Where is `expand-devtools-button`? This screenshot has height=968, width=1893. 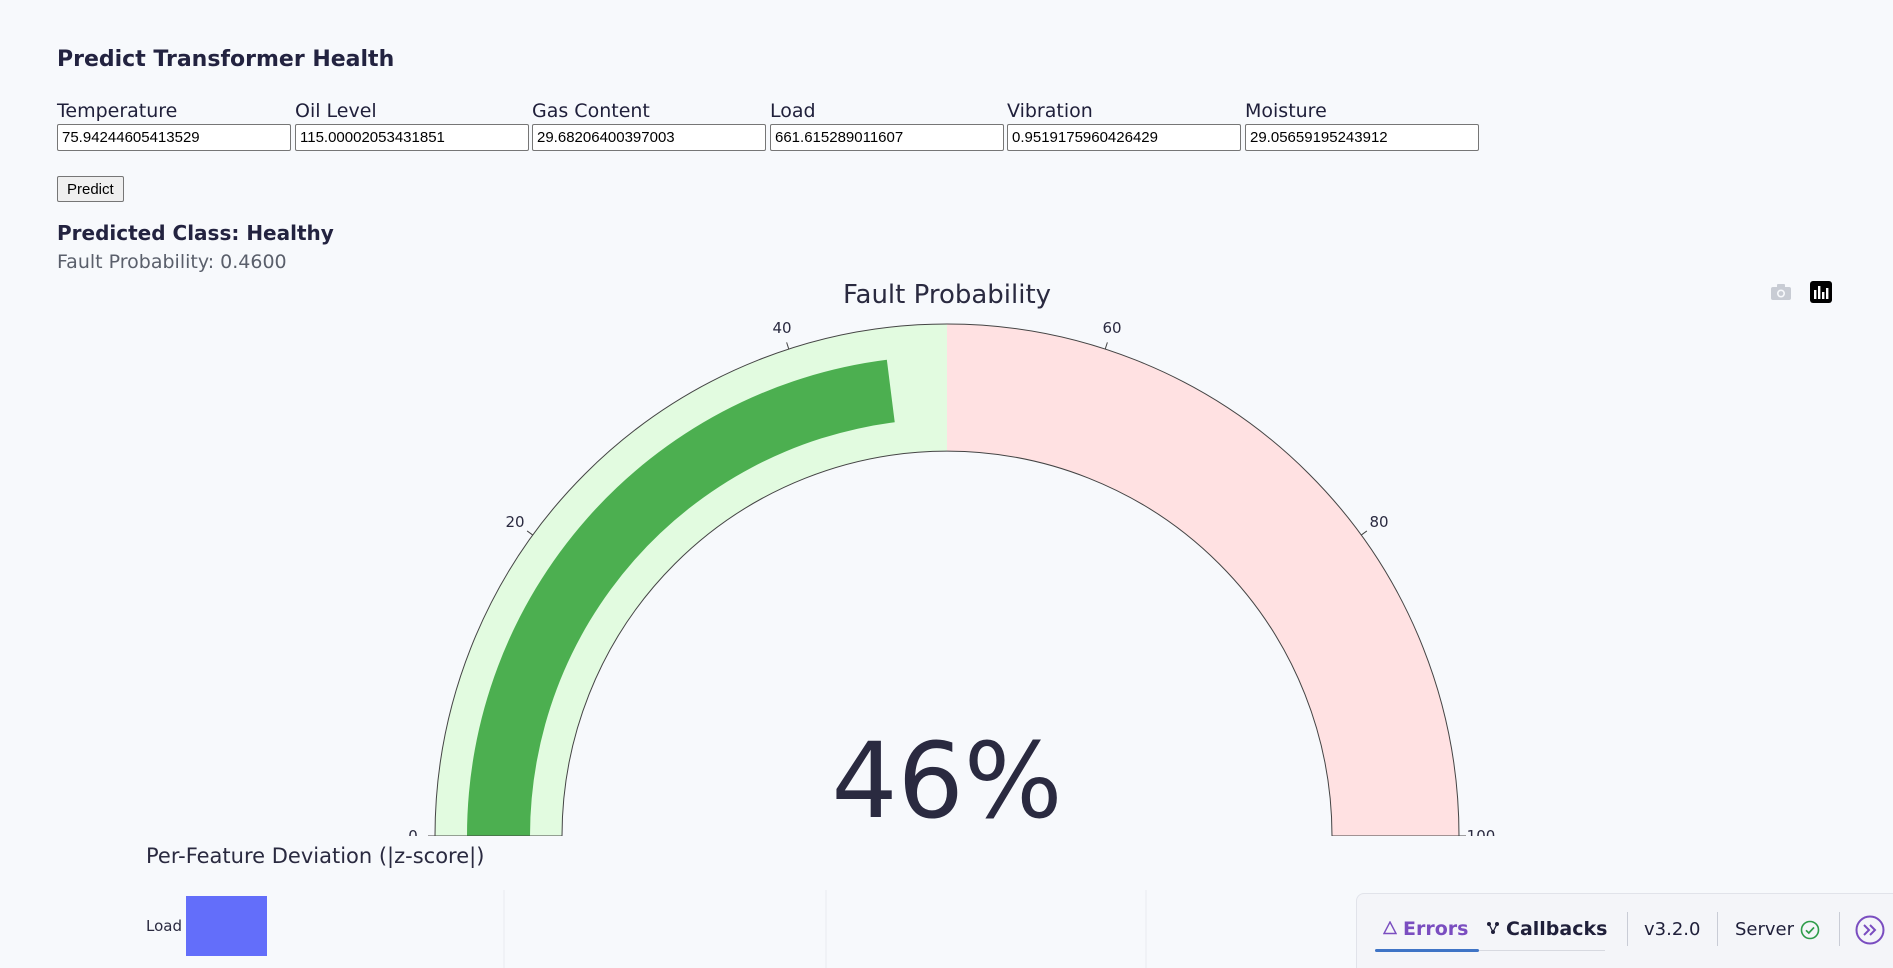 expand-devtools-button is located at coordinates (1870, 932).